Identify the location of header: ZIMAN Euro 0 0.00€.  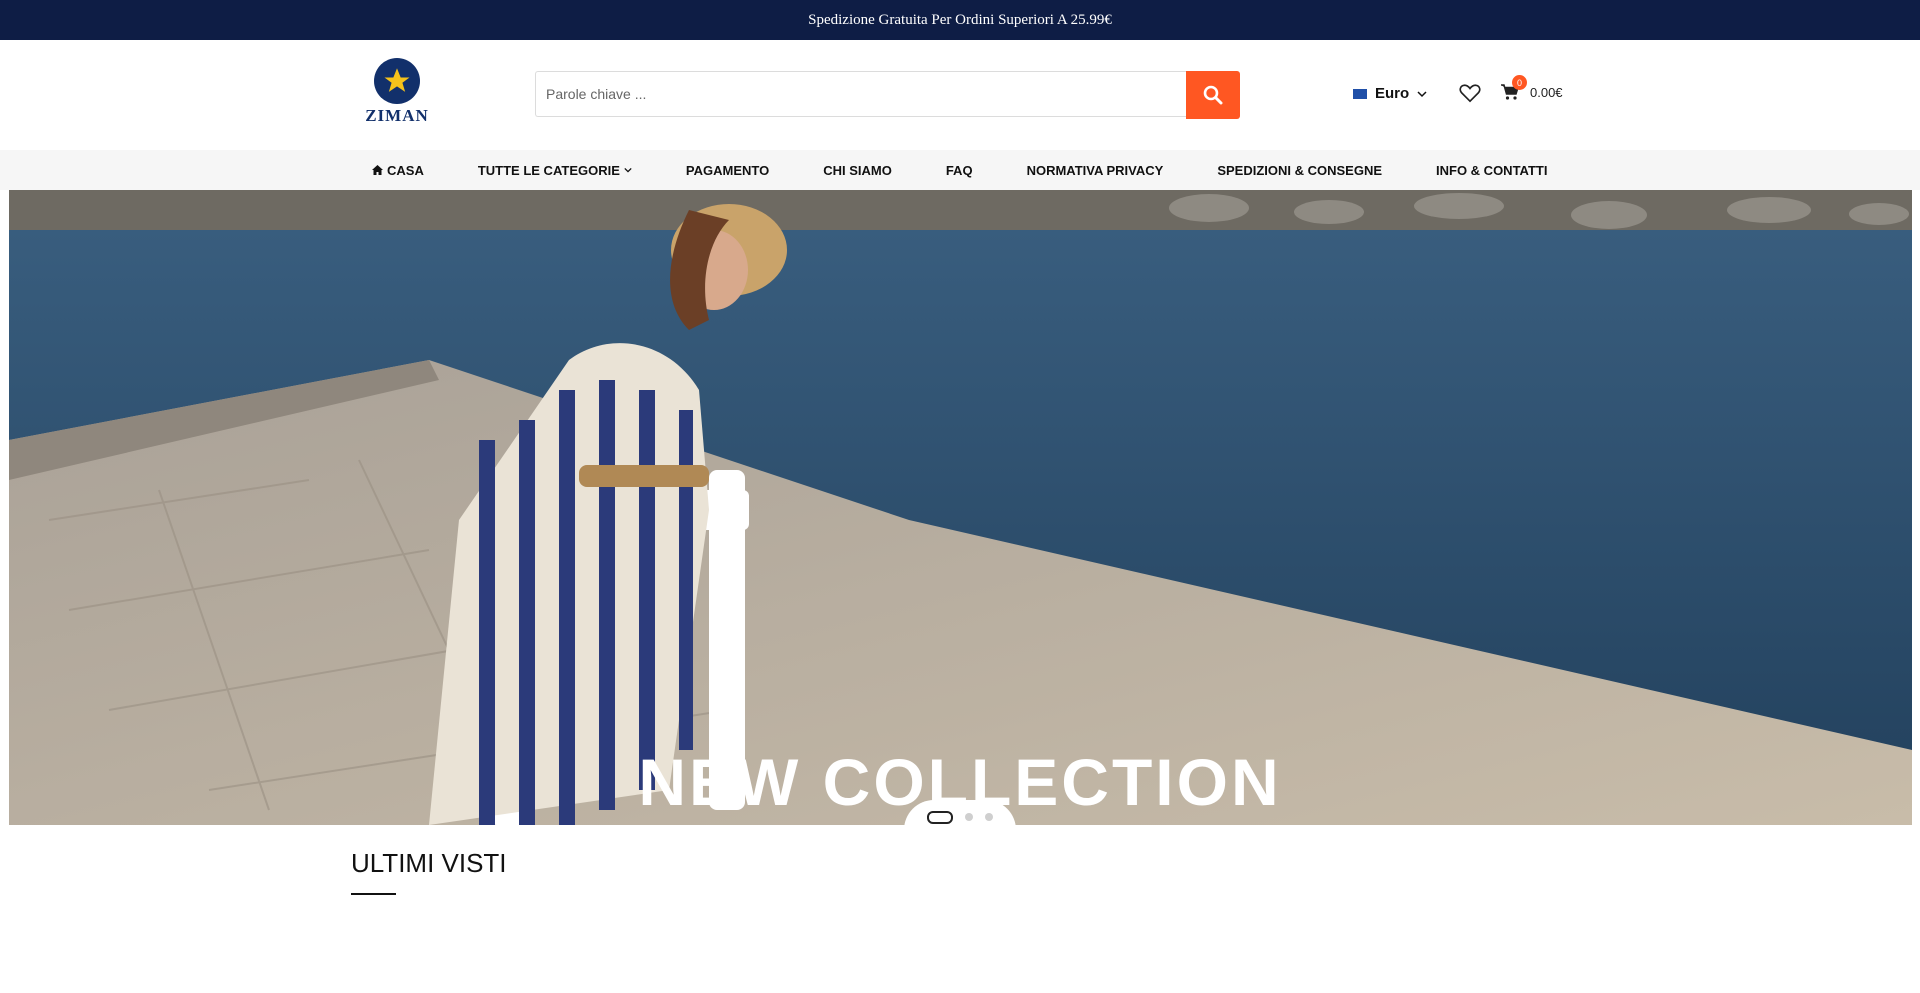
(960, 95).